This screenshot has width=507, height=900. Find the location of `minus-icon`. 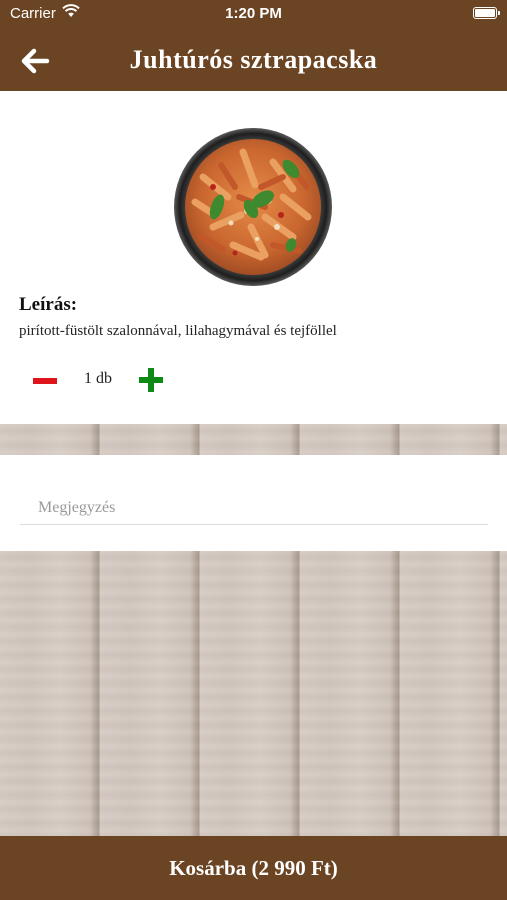

minus-icon is located at coordinates (45, 381).